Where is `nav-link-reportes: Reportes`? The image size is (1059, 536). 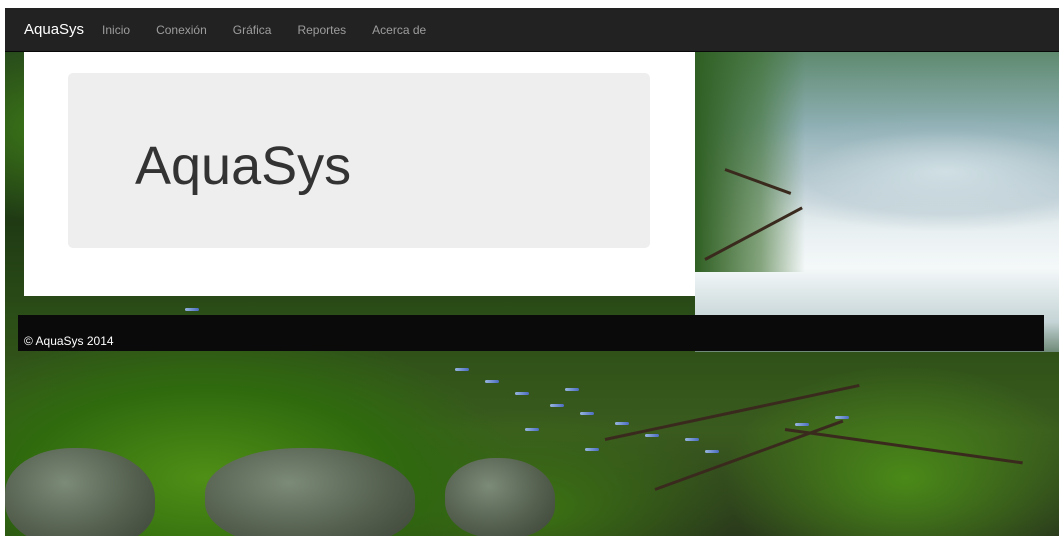 nav-link-reportes: Reportes is located at coordinates (321, 30).